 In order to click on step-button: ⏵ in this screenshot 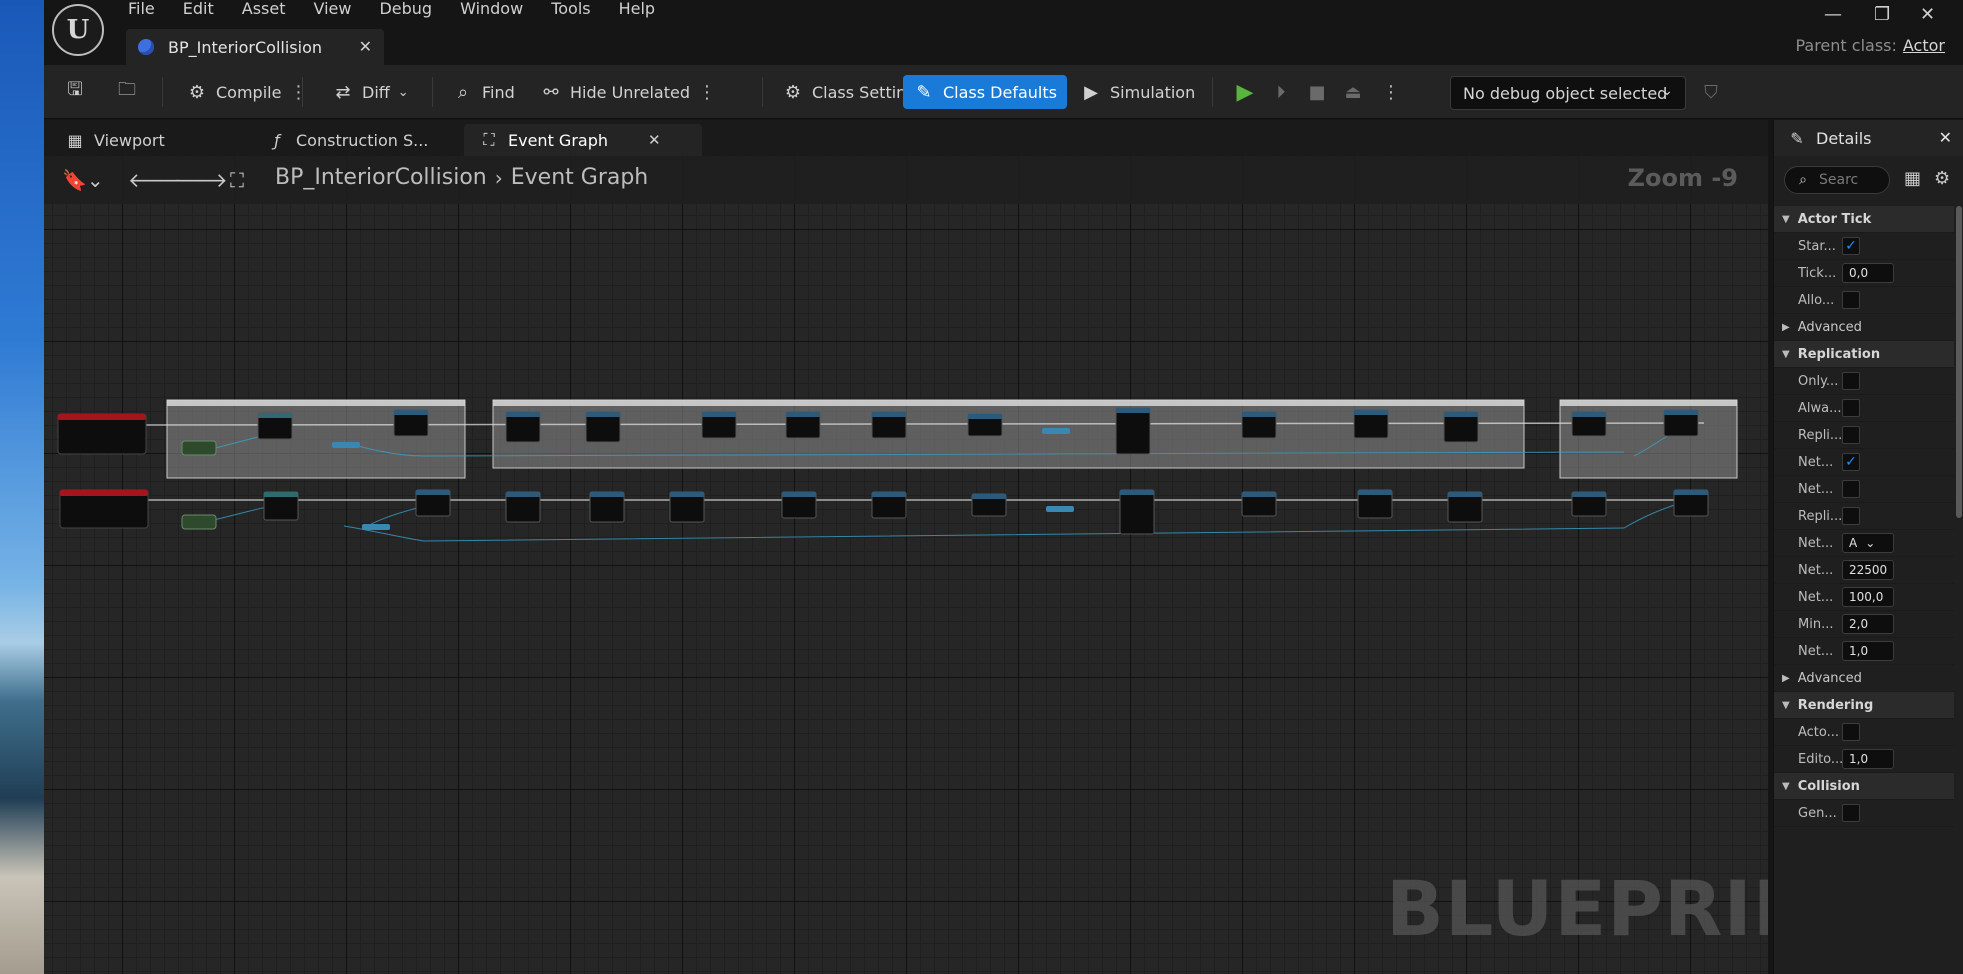, I will do `click(1285, 92)`.